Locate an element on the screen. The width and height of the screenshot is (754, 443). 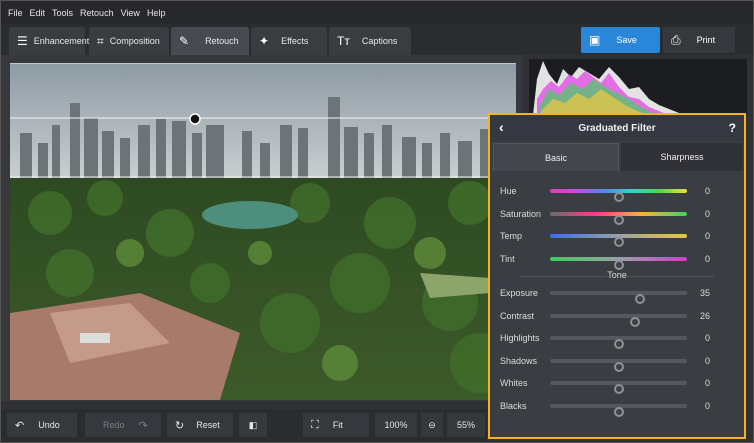
redo-icon: ↷ is located at coordinates (143, 425).